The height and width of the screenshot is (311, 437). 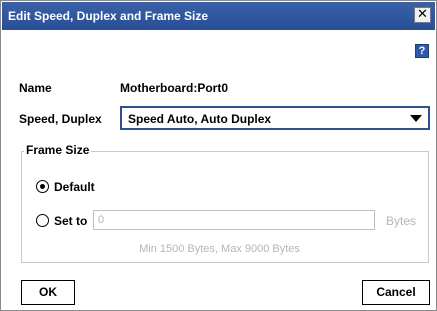 I want to click on title-bar: Edit Speed, Duplex and Frame Size ✕, so click(x=218, y=16).